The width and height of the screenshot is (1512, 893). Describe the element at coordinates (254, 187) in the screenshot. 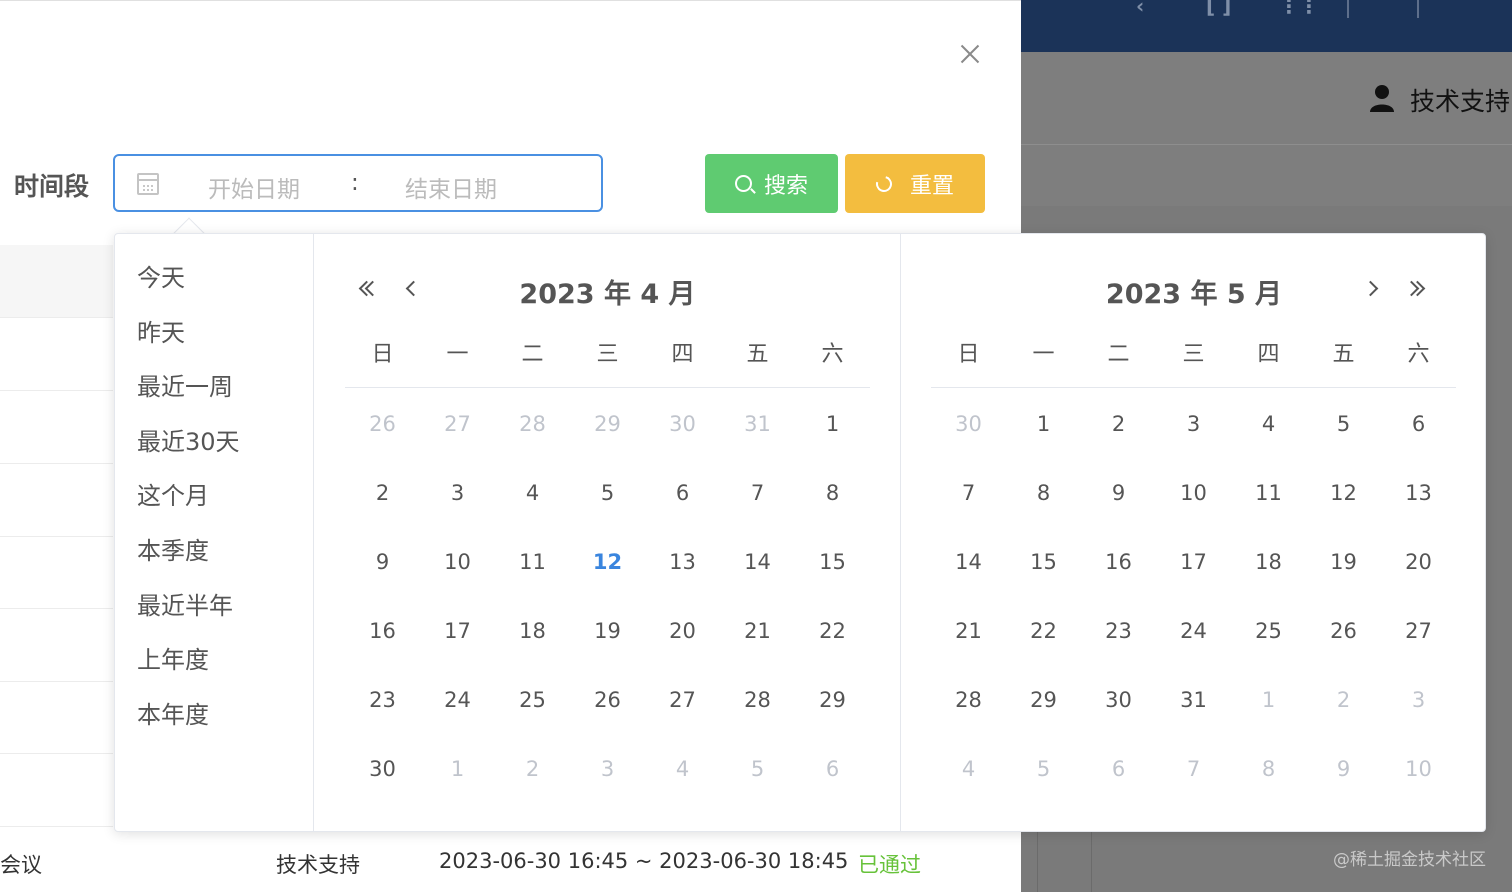

I see `start-date-placeholder: 开始日期` at that location.